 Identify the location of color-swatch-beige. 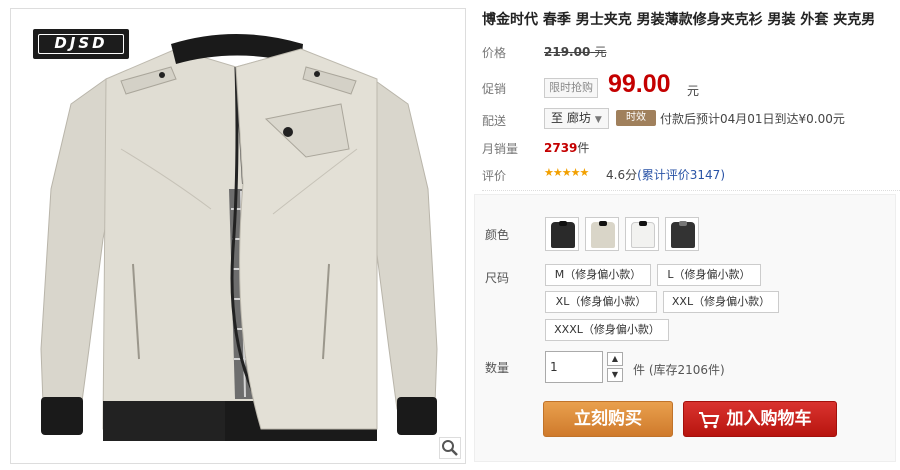
(602, 234).